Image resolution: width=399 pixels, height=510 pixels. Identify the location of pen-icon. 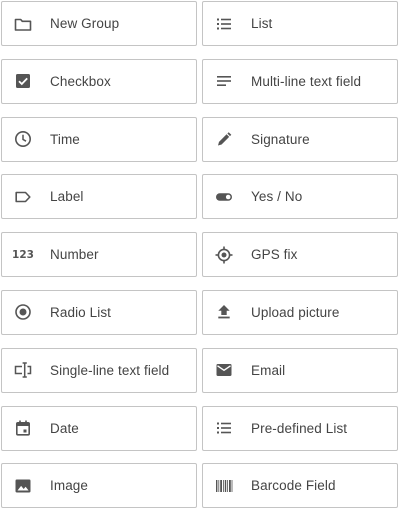
(224, 139).